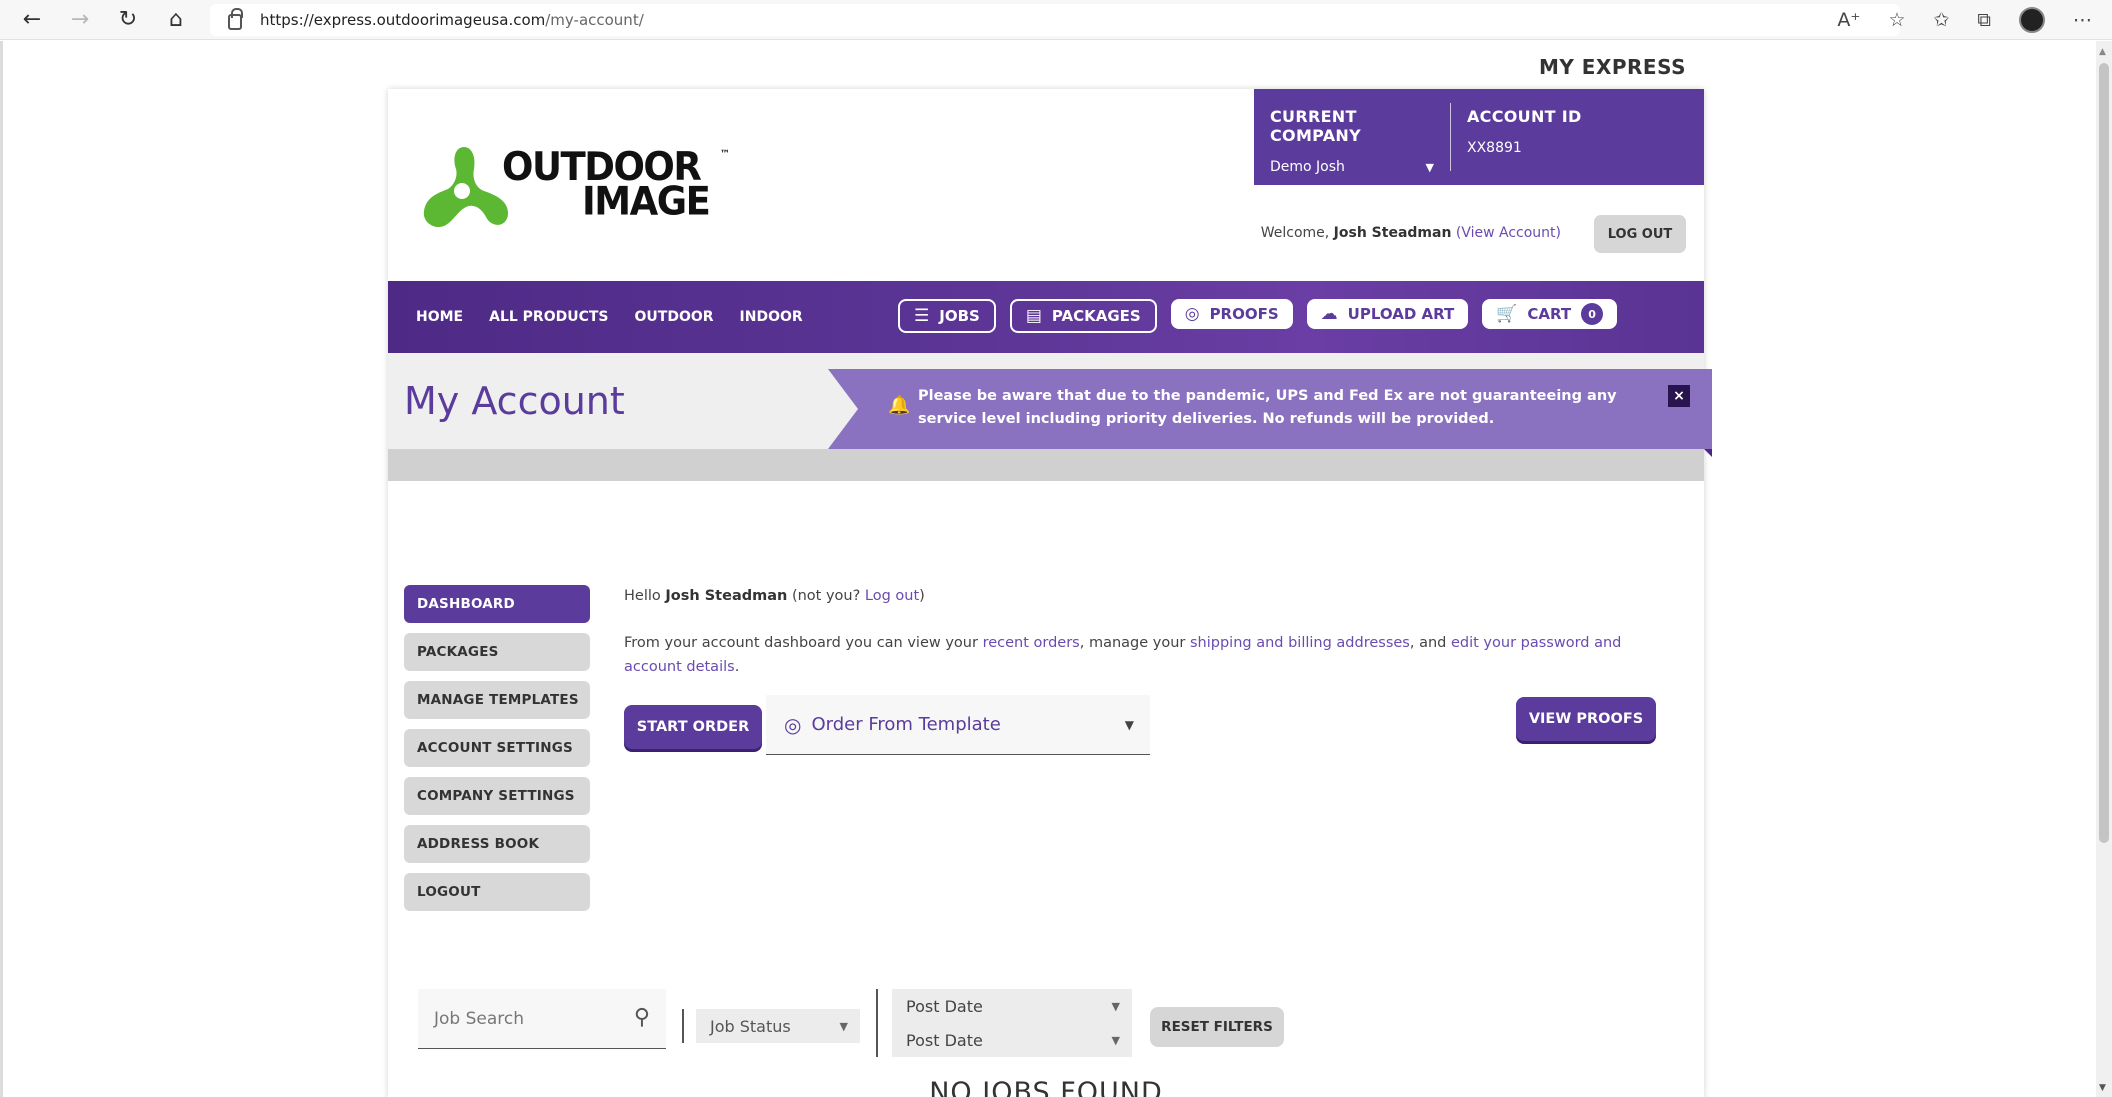  I want to click on view-proofs-button: VIEW PROOFS, so click(1586, 719).